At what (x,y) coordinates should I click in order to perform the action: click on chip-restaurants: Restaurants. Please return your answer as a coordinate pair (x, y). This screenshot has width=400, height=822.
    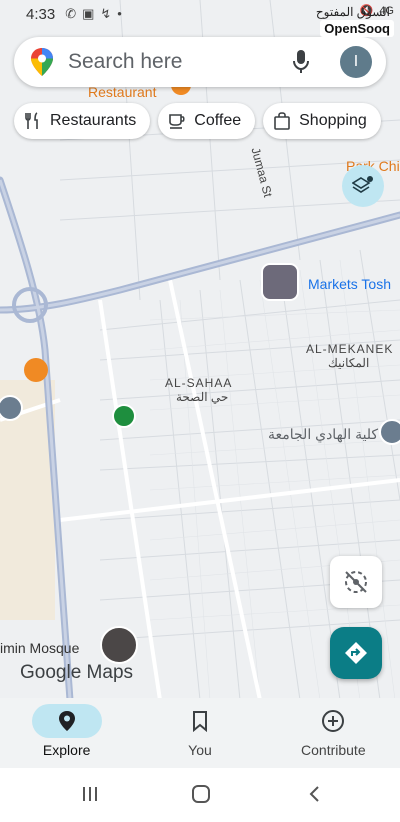
    Looking at the image, I should click on (82, 121).